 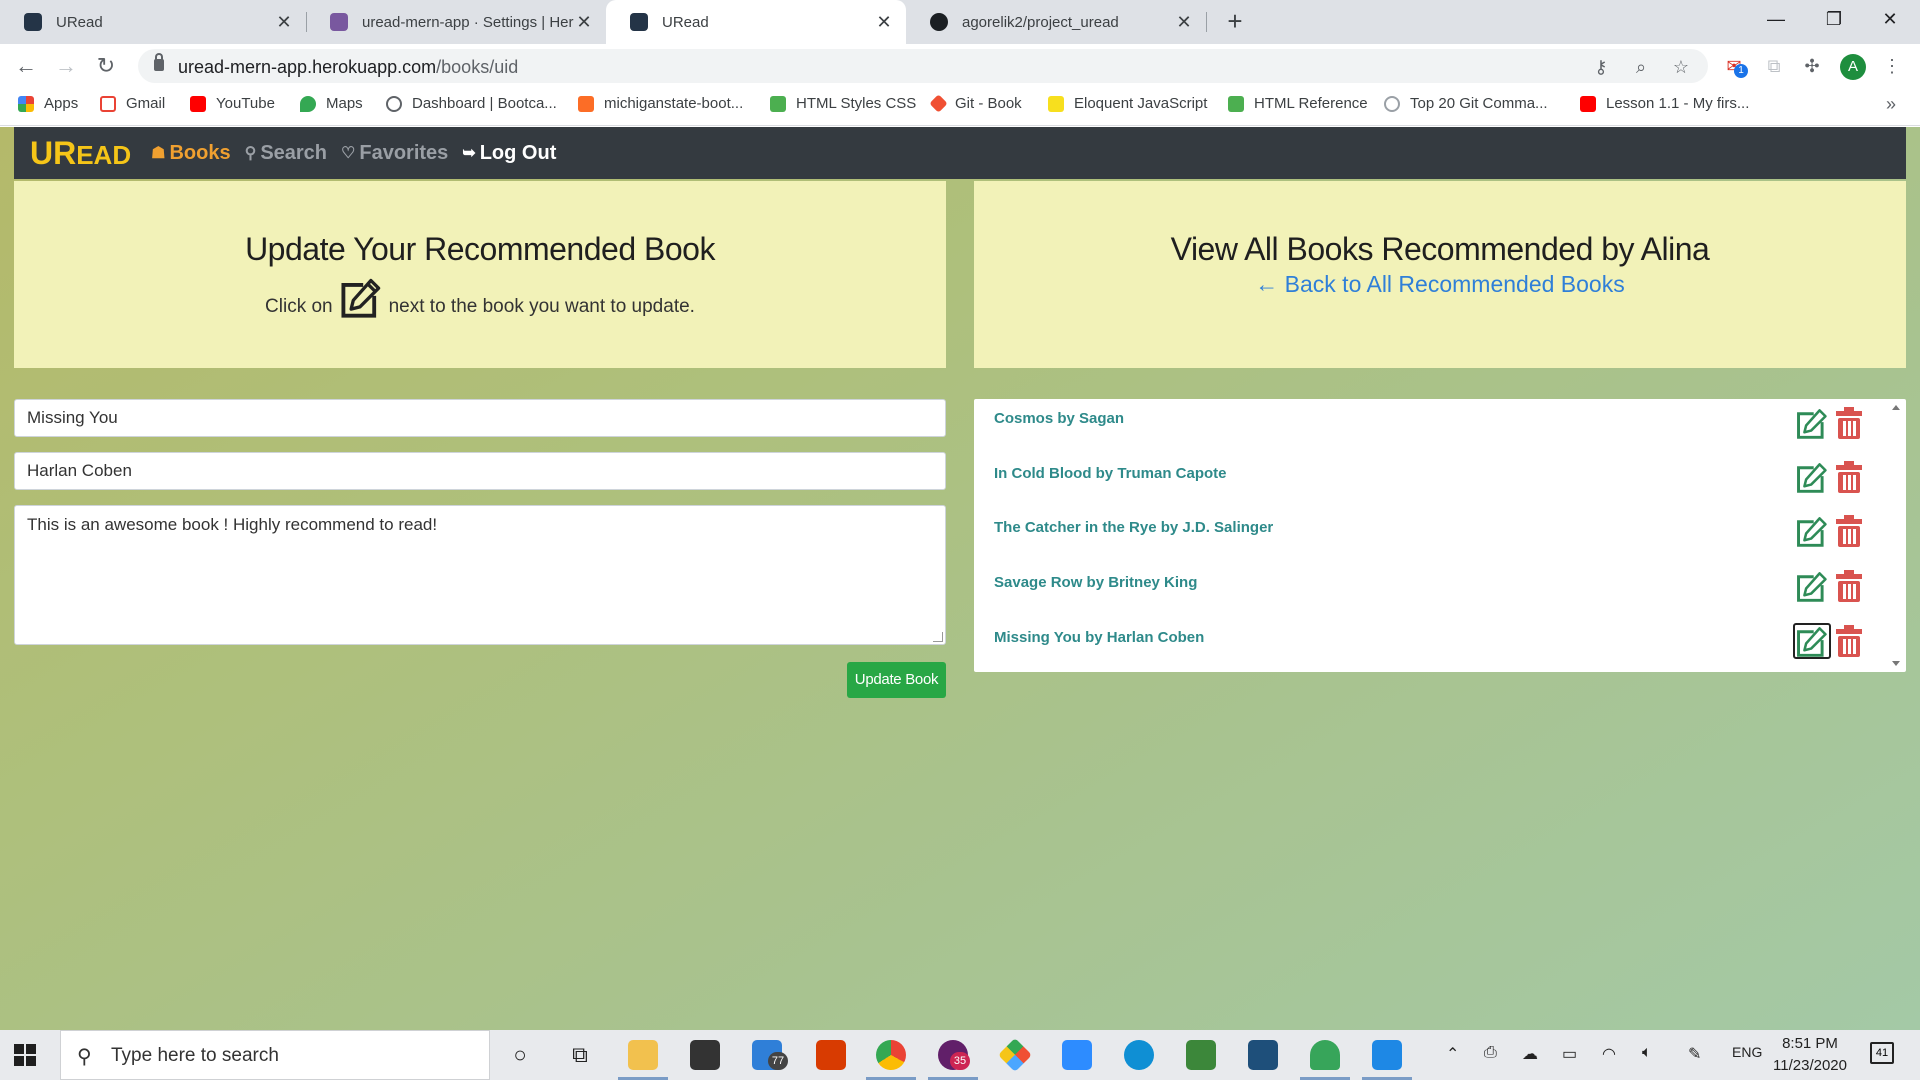 I want to click on bookmark-html-styles: HTML Styles CSS, so click(x=843, y=103).